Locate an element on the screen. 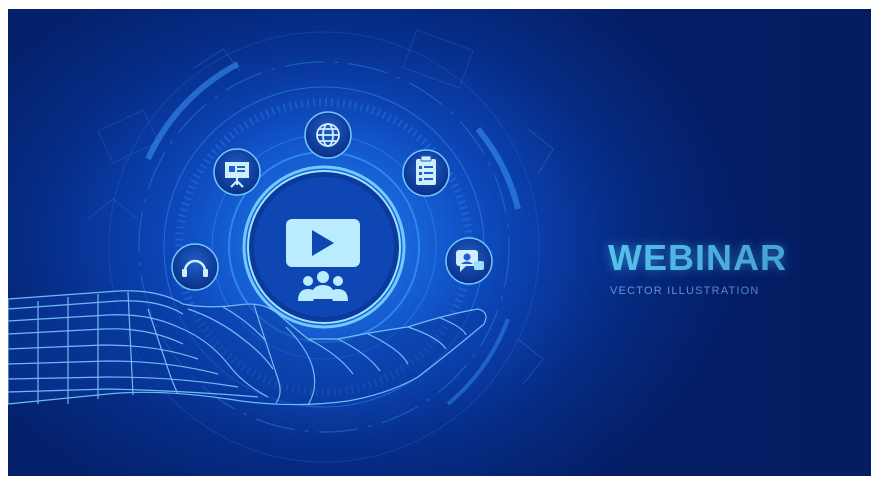 This screenshot has width=879, height=485. banner-title: WEBINAR is located at coordinates (697, 257).